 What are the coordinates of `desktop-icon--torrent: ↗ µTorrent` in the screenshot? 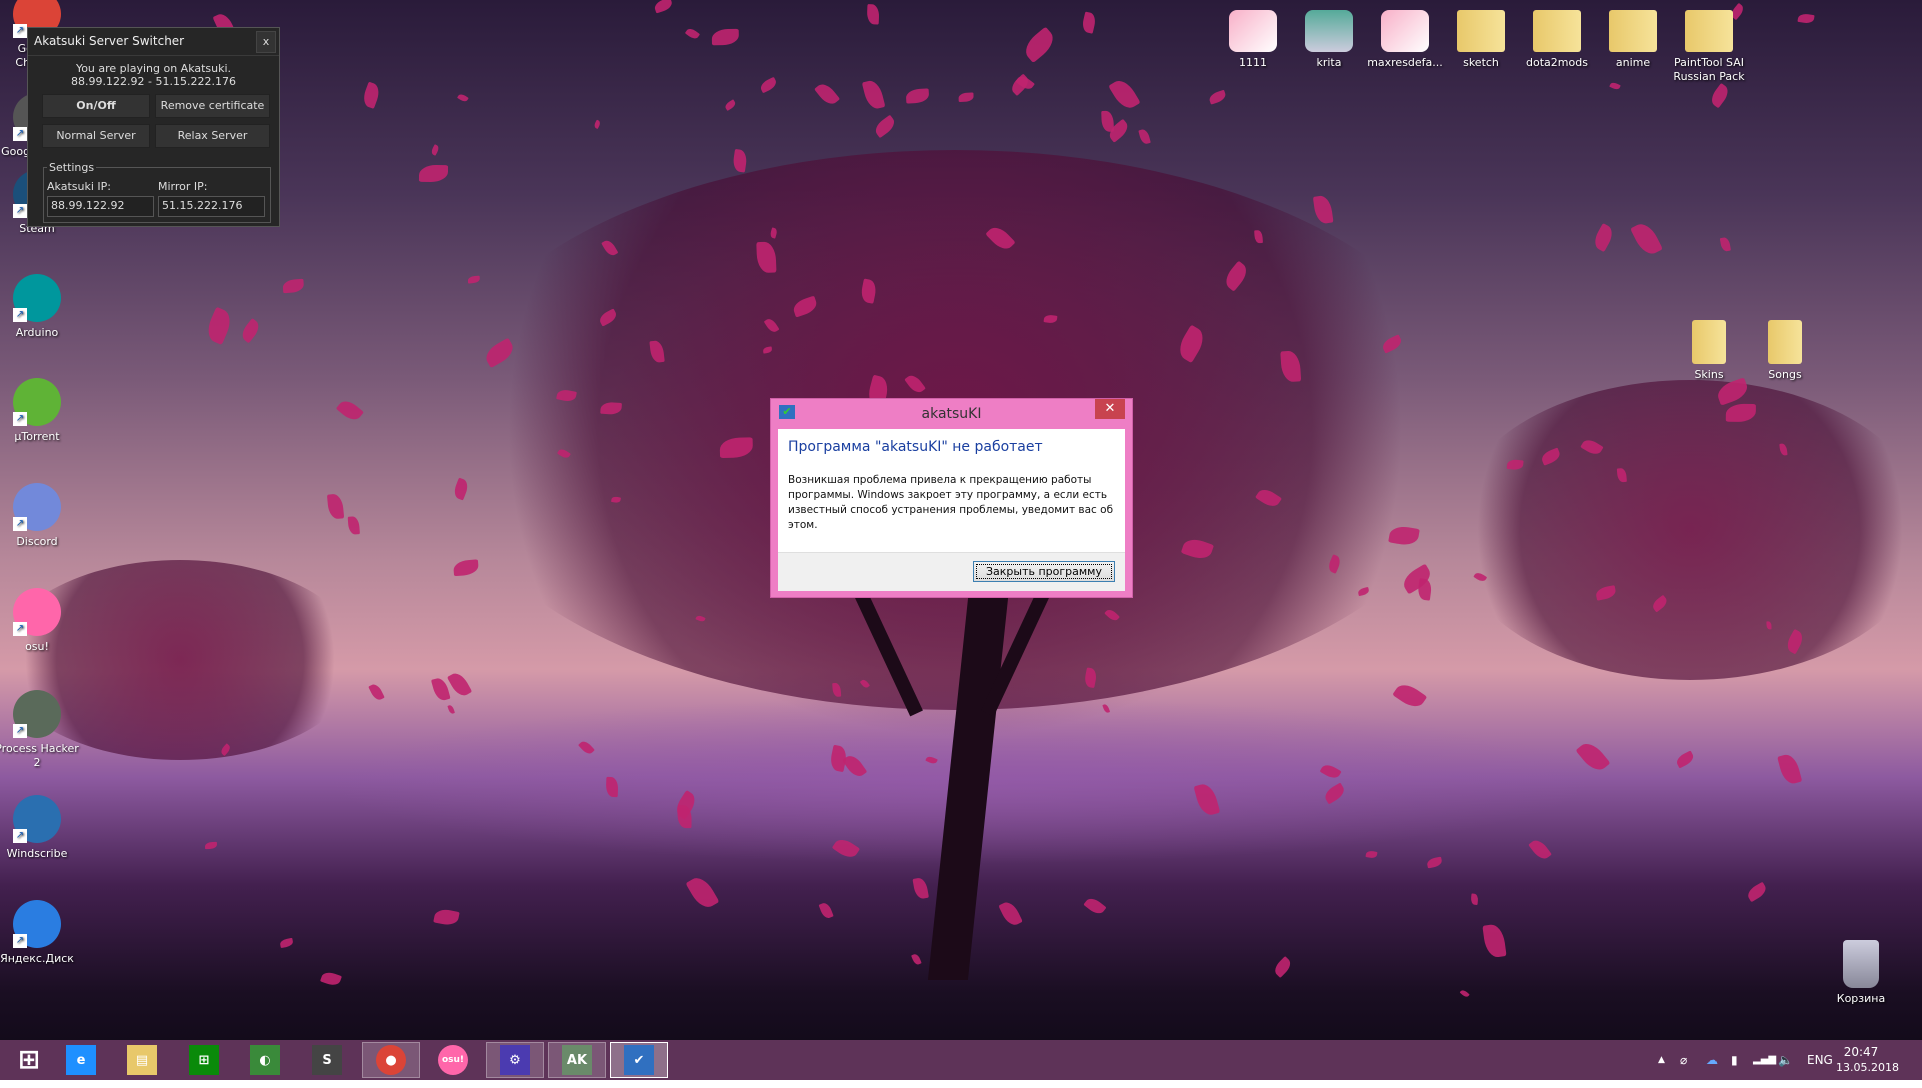 It's located at (39, 411).